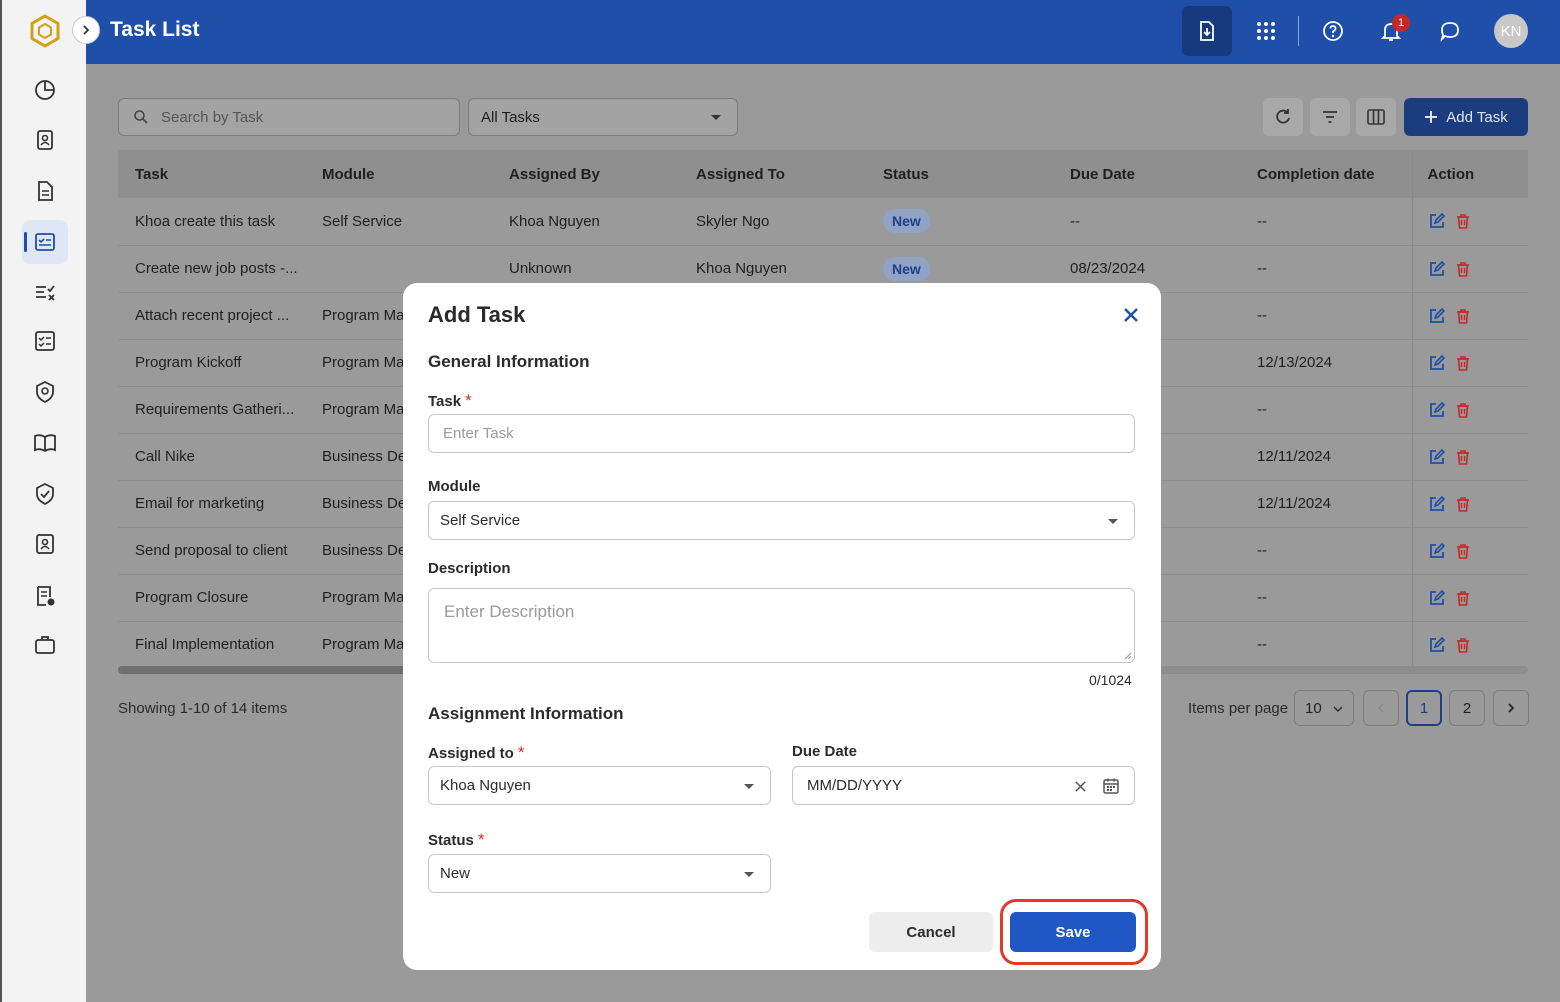 The width and height of the screenshot is (1560, 1002). What do you see at coordinates (1146, 174) in the screenshot?
I see `column-header-due-date: Due Date` at bounding box center [1146, 174].